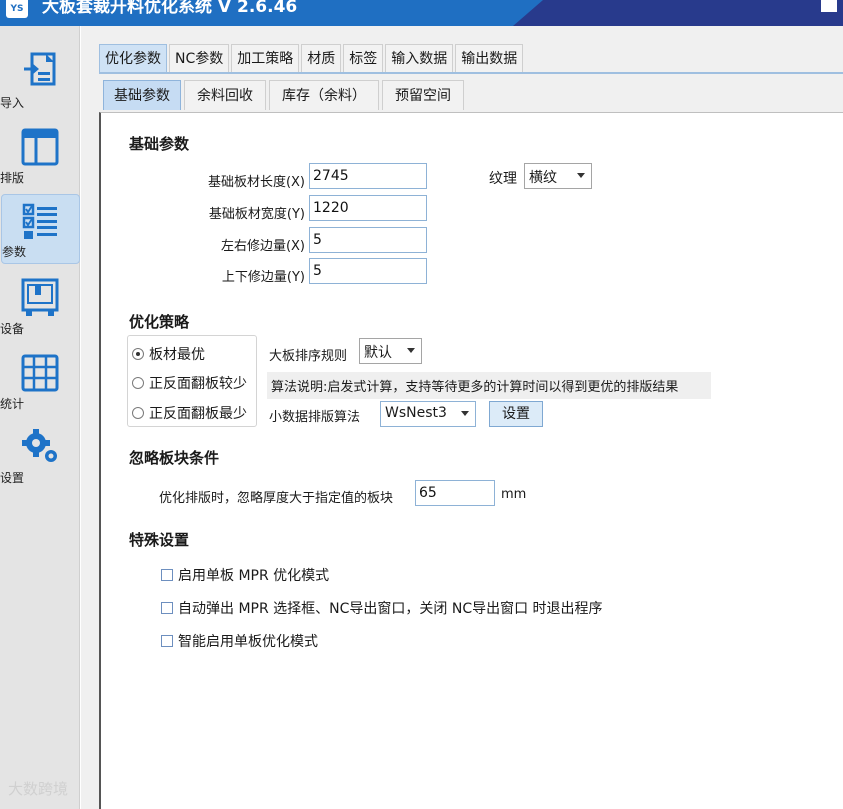 This screenshot has height=809, width=843. I want to click on tab-nc-params: NC参数, so click(199, 58).